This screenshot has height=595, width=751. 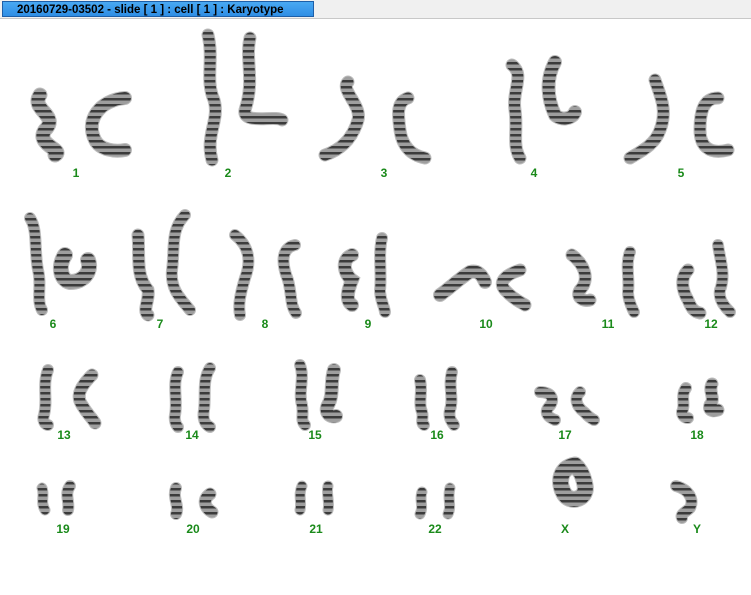 I want to click on chromosome-label-21: 21, so click(x=316, y=529).